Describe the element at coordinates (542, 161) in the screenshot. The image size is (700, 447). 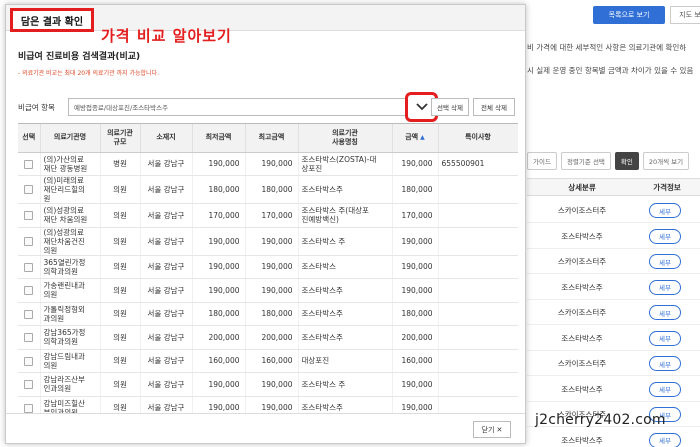
I see `bg-filter-chip: 가이드` at that location.